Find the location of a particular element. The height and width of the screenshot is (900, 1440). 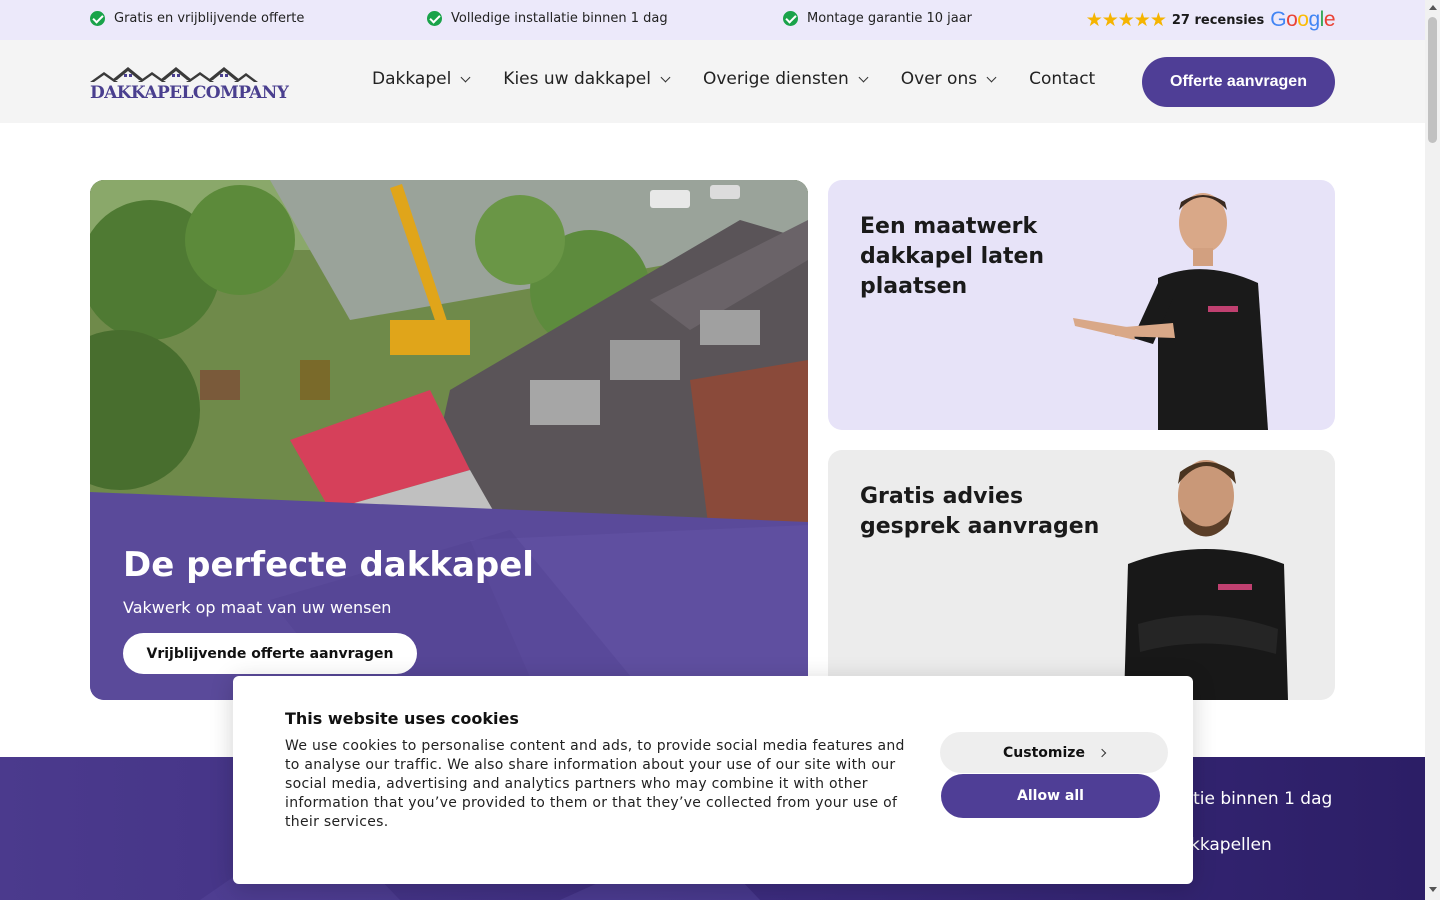

customize-label: Customize is located at coordinates (1044, 752).